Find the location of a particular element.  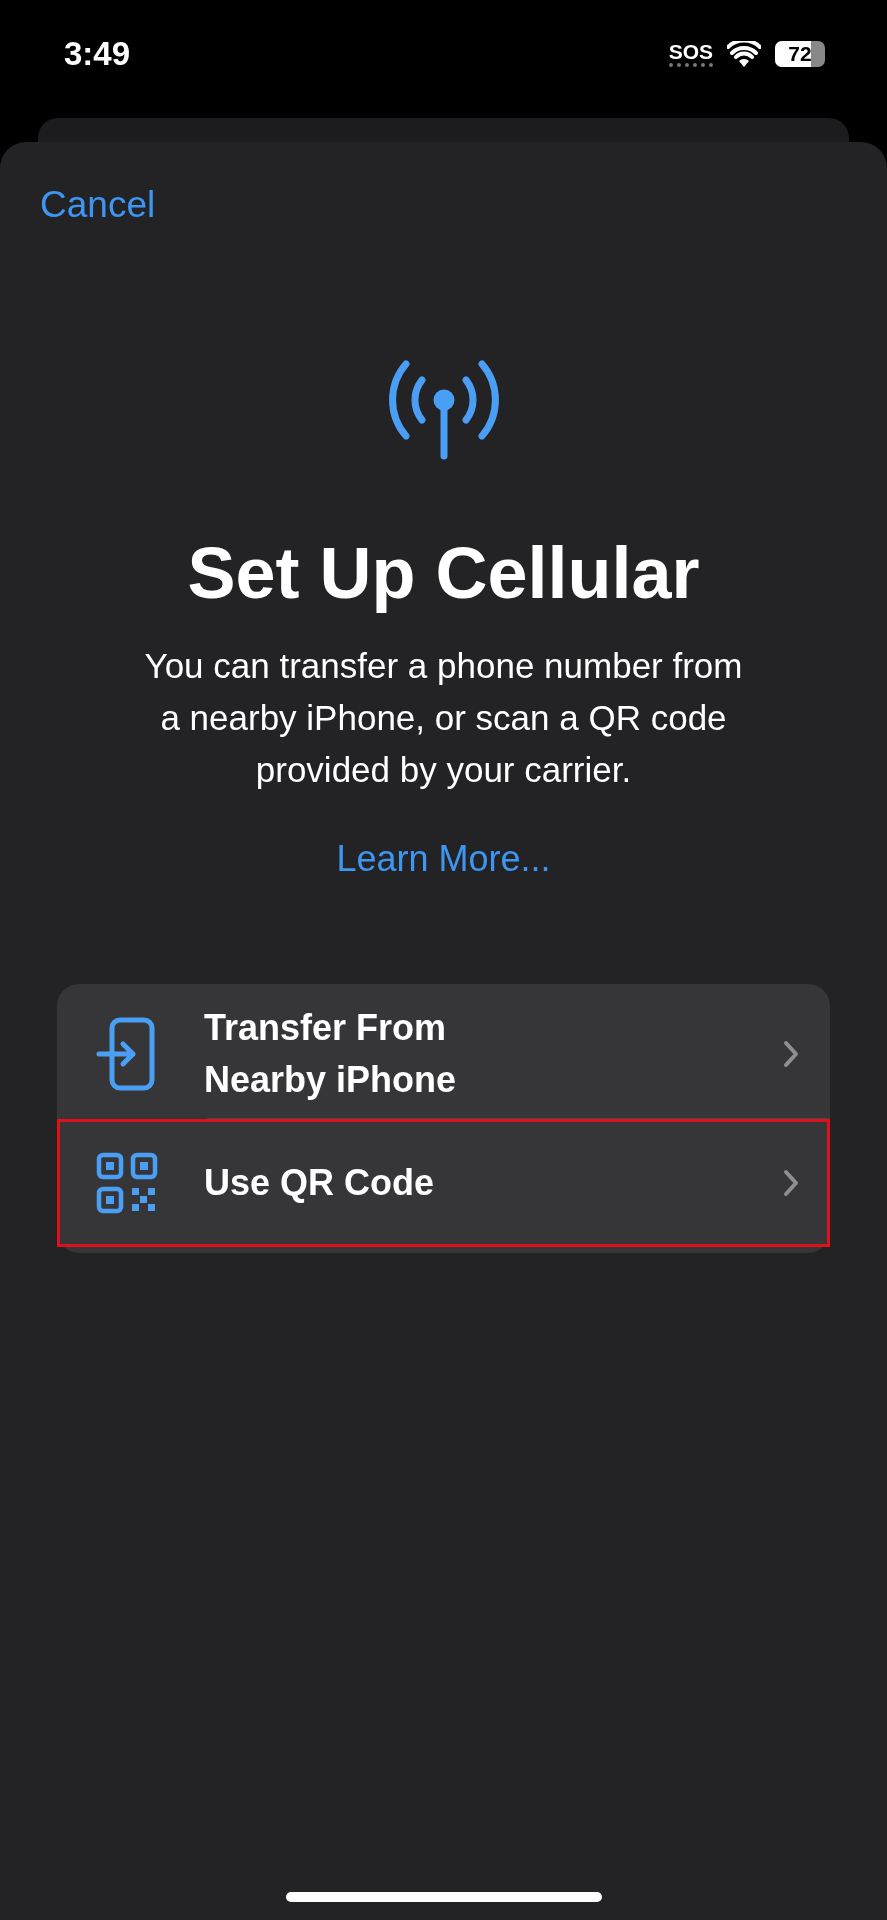

qr-code-icon is located at coordinates (127, 1183).